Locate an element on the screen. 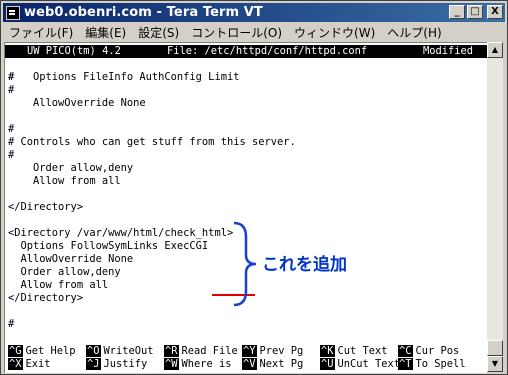 This screenshot has width=508, height=375. shortcut-prev-page: ^Y Prev Pg is located at coordinates (272, 351).